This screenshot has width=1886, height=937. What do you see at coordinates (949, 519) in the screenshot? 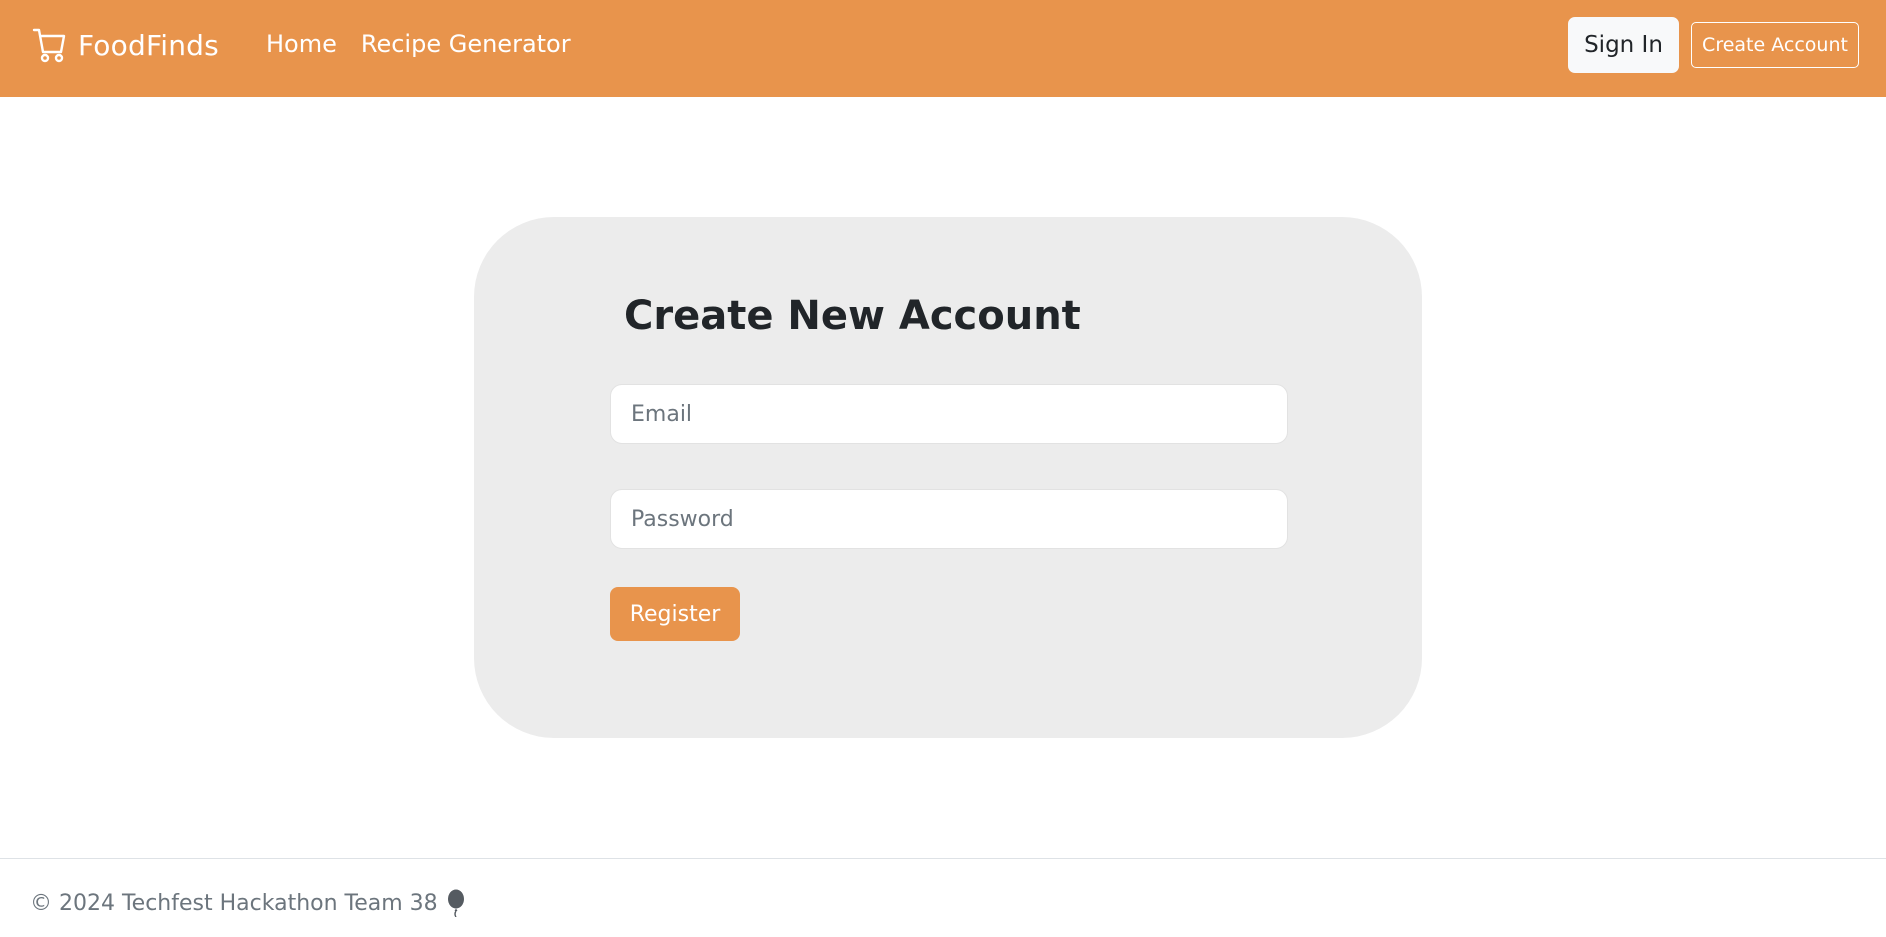
I see `password-input` at bounding box center [949, 519].